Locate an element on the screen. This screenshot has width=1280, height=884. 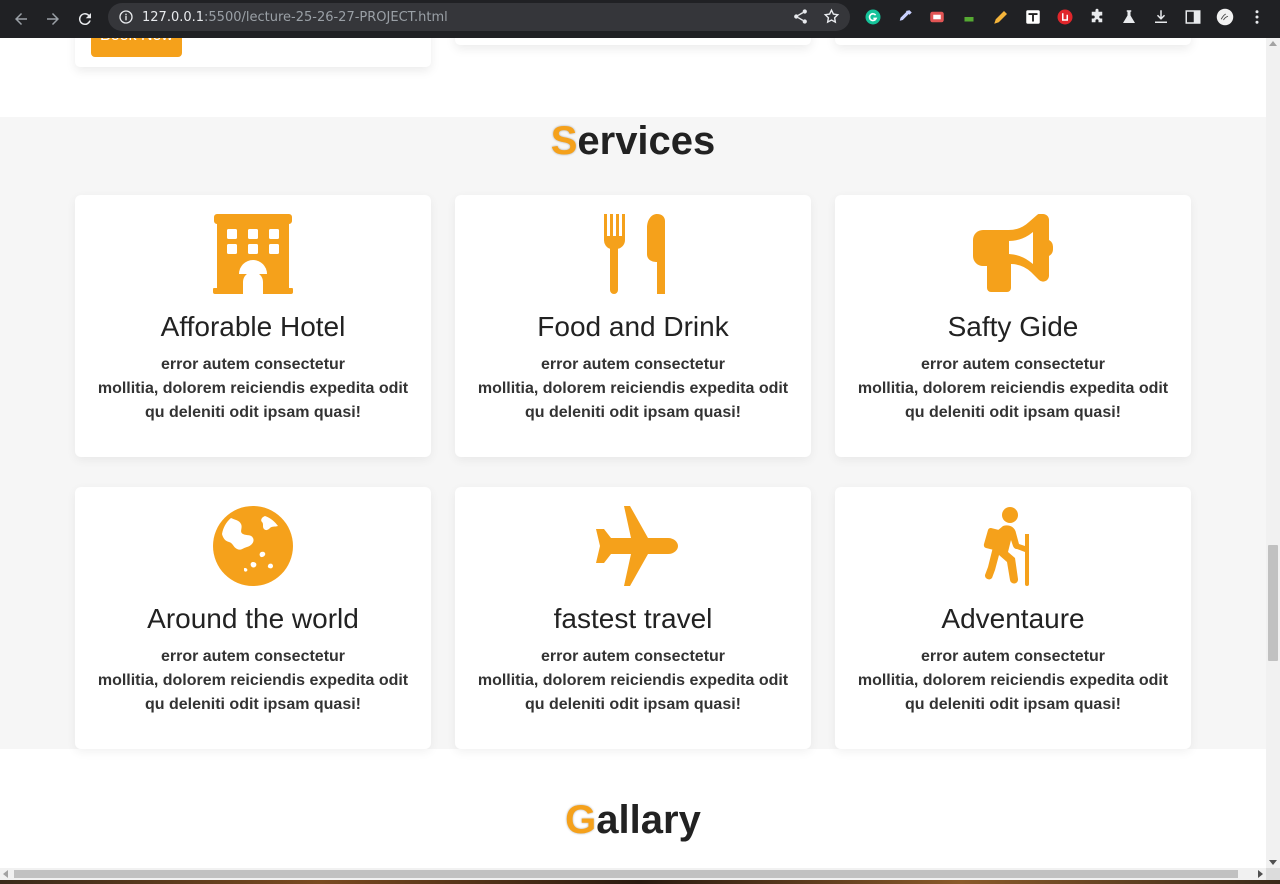
puzzle-icon is located at coordinates (1097, 17).